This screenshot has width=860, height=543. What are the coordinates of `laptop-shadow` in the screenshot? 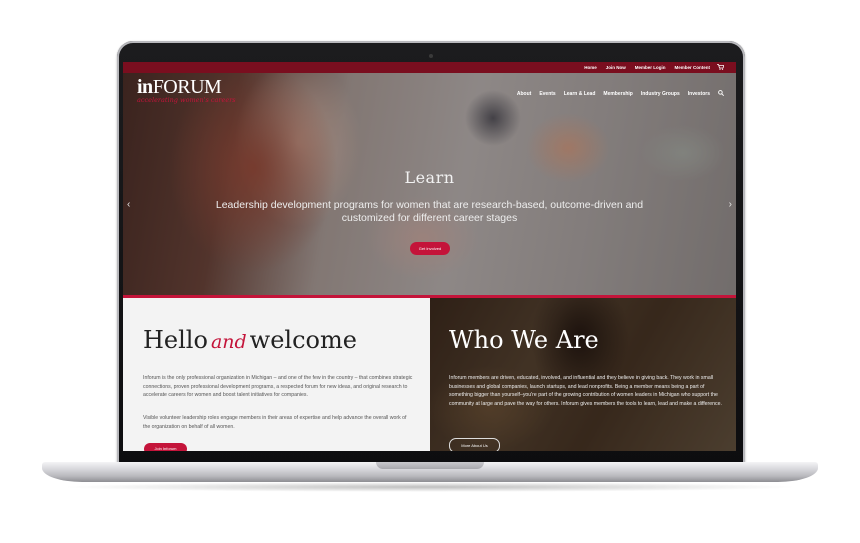 It's located at (430, 487).